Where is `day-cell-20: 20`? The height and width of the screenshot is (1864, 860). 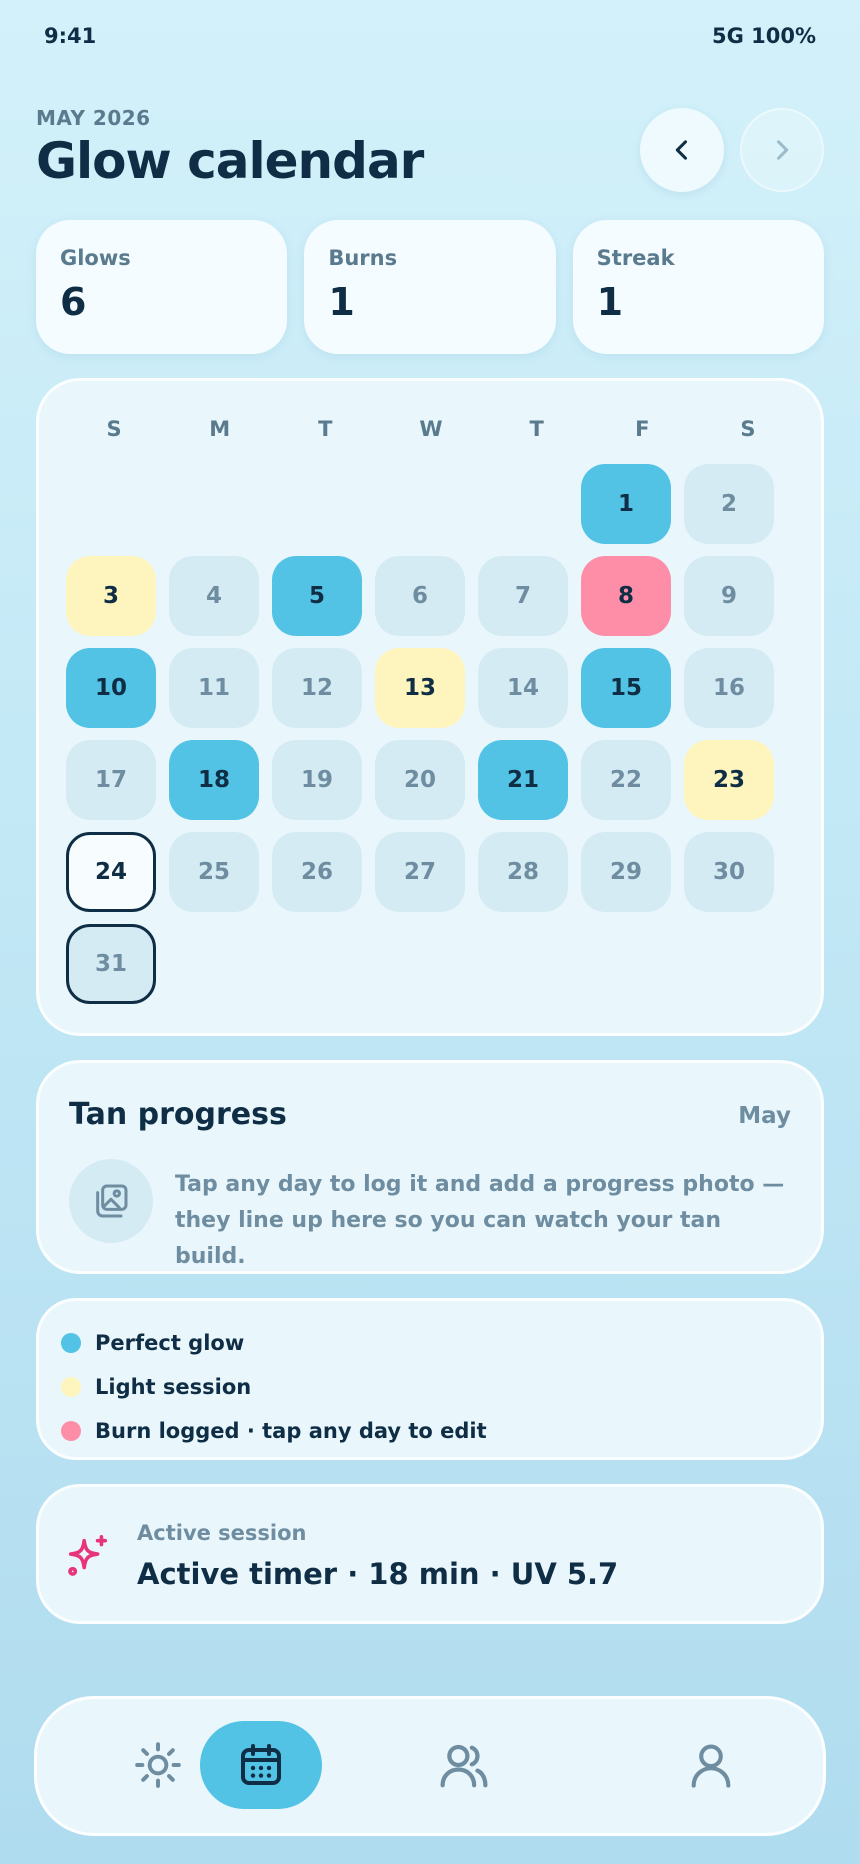
day-cell-20: 20 is located at coordinates (420, 780).